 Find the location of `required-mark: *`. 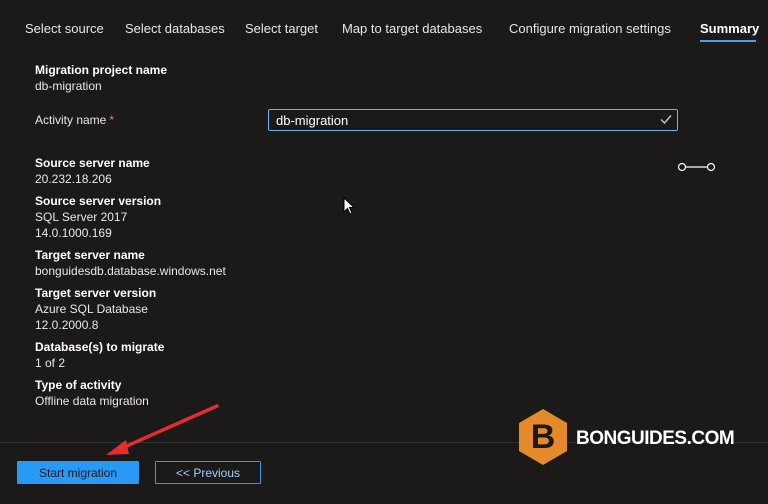

required-mark: * is located at coordinates (112, 120).